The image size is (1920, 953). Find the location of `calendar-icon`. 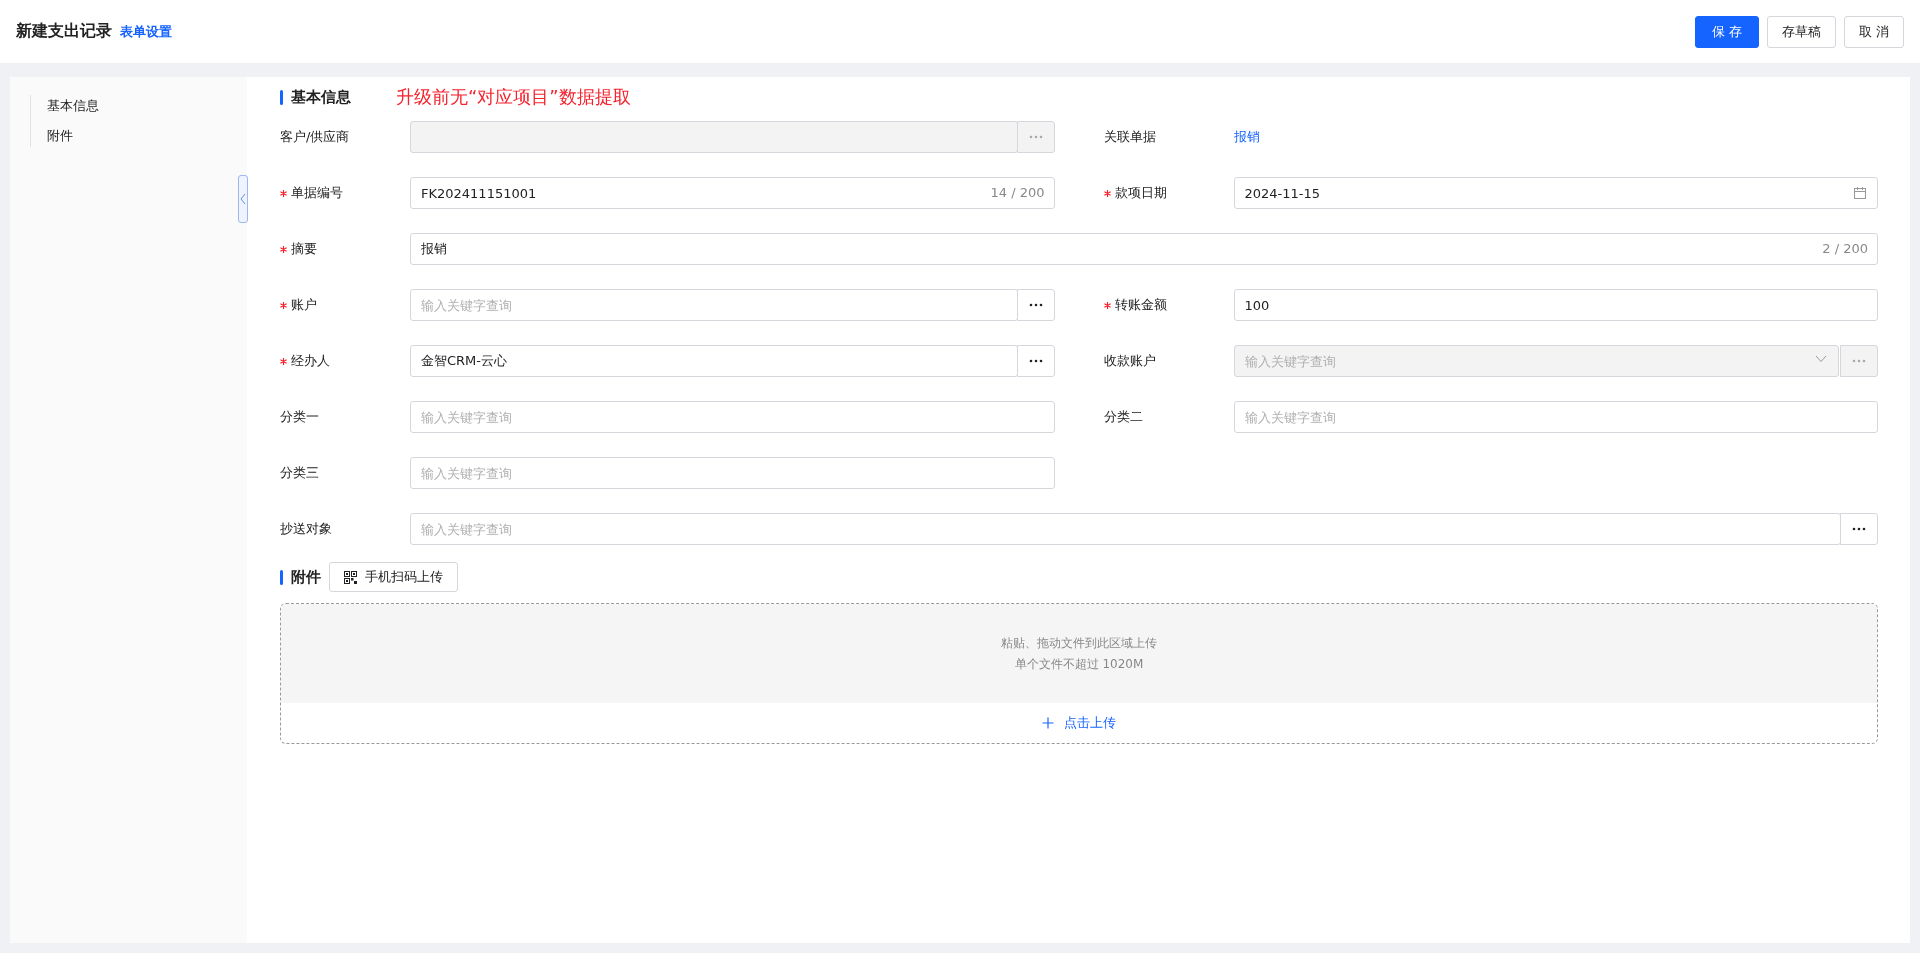

calendar-icon is located at coordinates (1860, 193).